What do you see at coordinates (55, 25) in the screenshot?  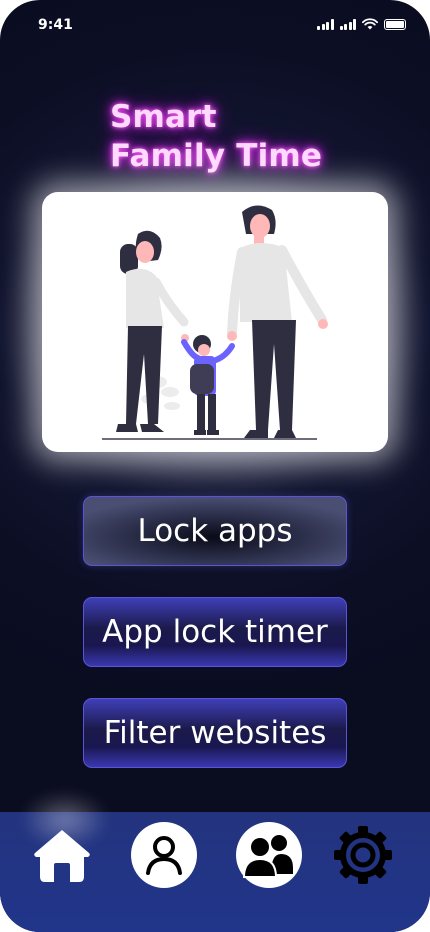 I see `status-time: 9:41` at bounding box center [55, 25].